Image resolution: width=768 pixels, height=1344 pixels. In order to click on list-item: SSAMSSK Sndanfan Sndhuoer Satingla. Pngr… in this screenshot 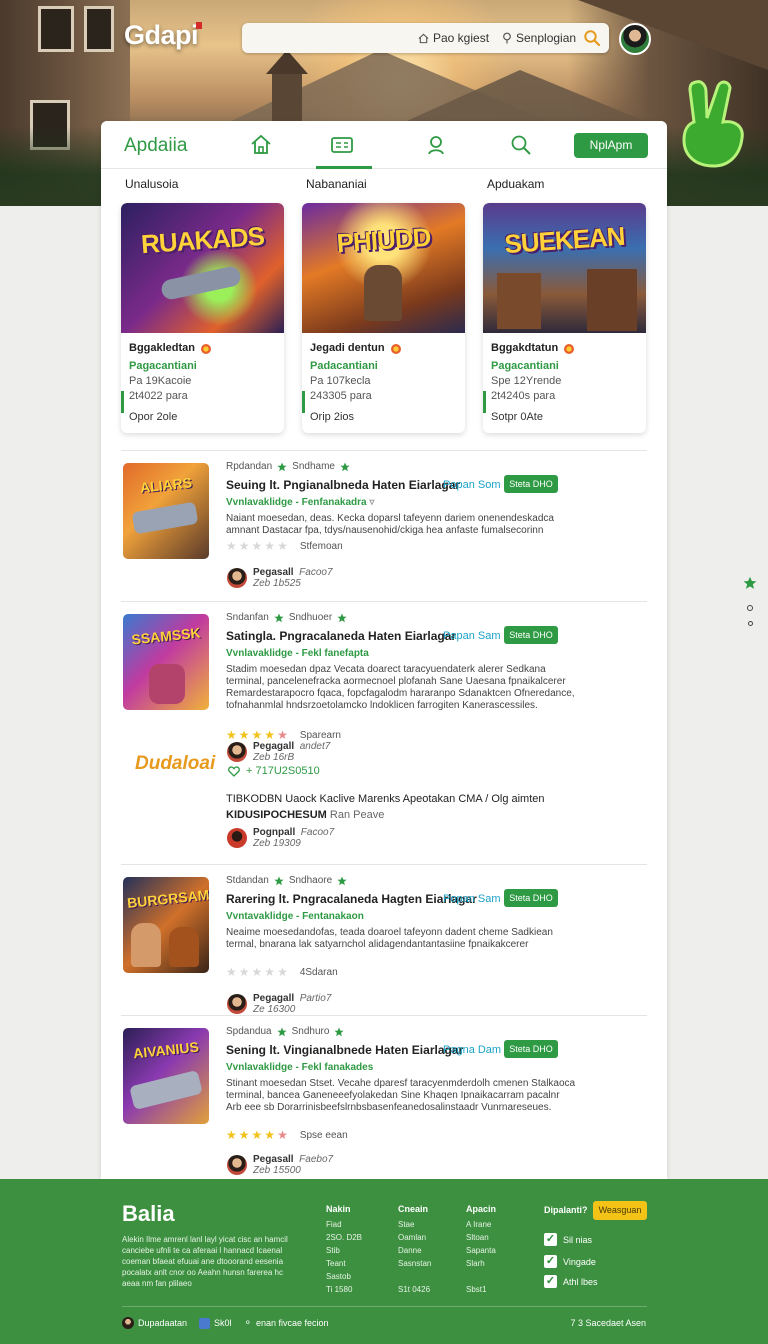, I will do `click(384, 671)`.